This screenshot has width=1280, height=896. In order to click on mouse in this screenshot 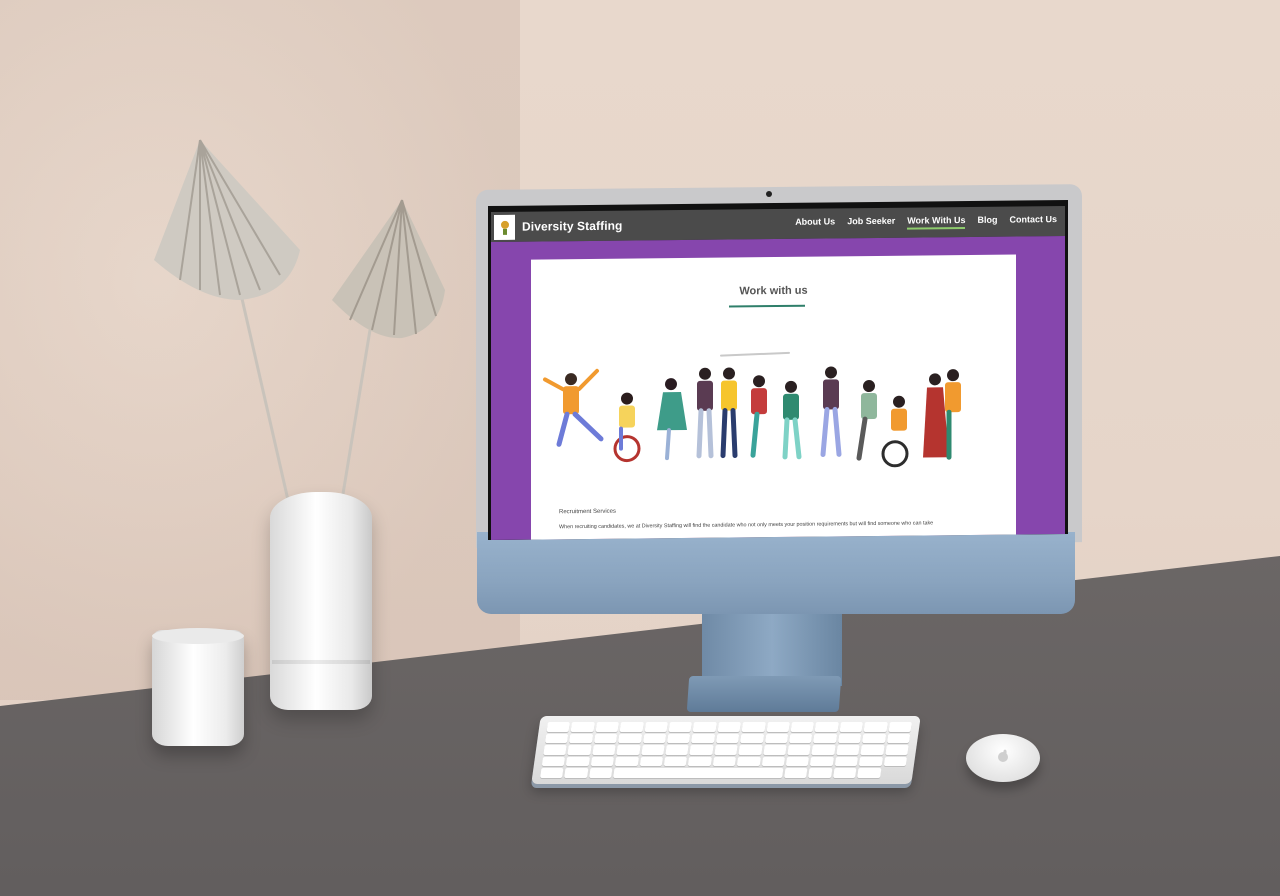, I will do `click(1003, 758)`.